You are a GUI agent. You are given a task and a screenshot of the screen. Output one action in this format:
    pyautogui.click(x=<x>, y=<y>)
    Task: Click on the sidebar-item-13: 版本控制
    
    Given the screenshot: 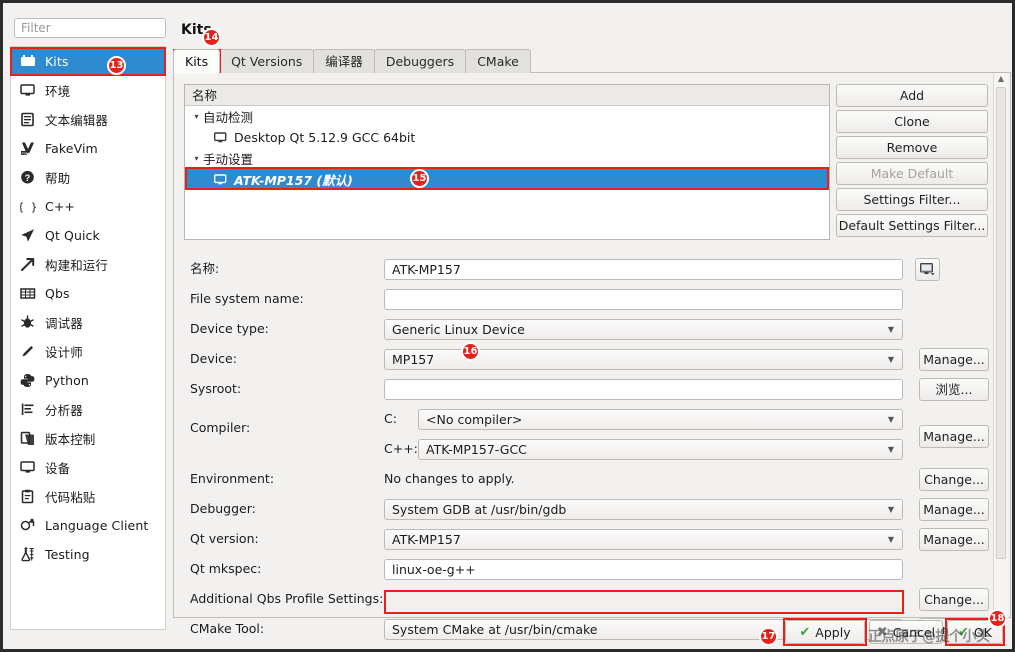 What is the action you would take?
    pyautogui.click(x=88, y=438)
    